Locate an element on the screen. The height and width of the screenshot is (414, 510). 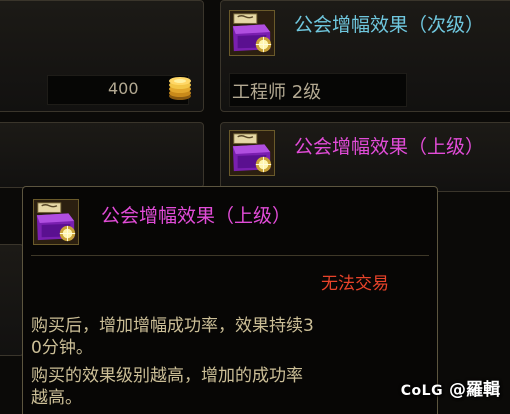
tooltip-divider is located at coordinates (230, 255).